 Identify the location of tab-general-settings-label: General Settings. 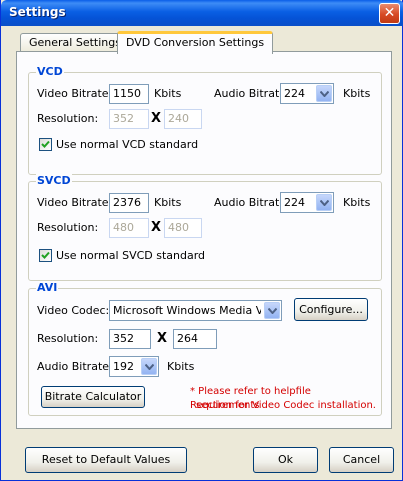
(75, 42).